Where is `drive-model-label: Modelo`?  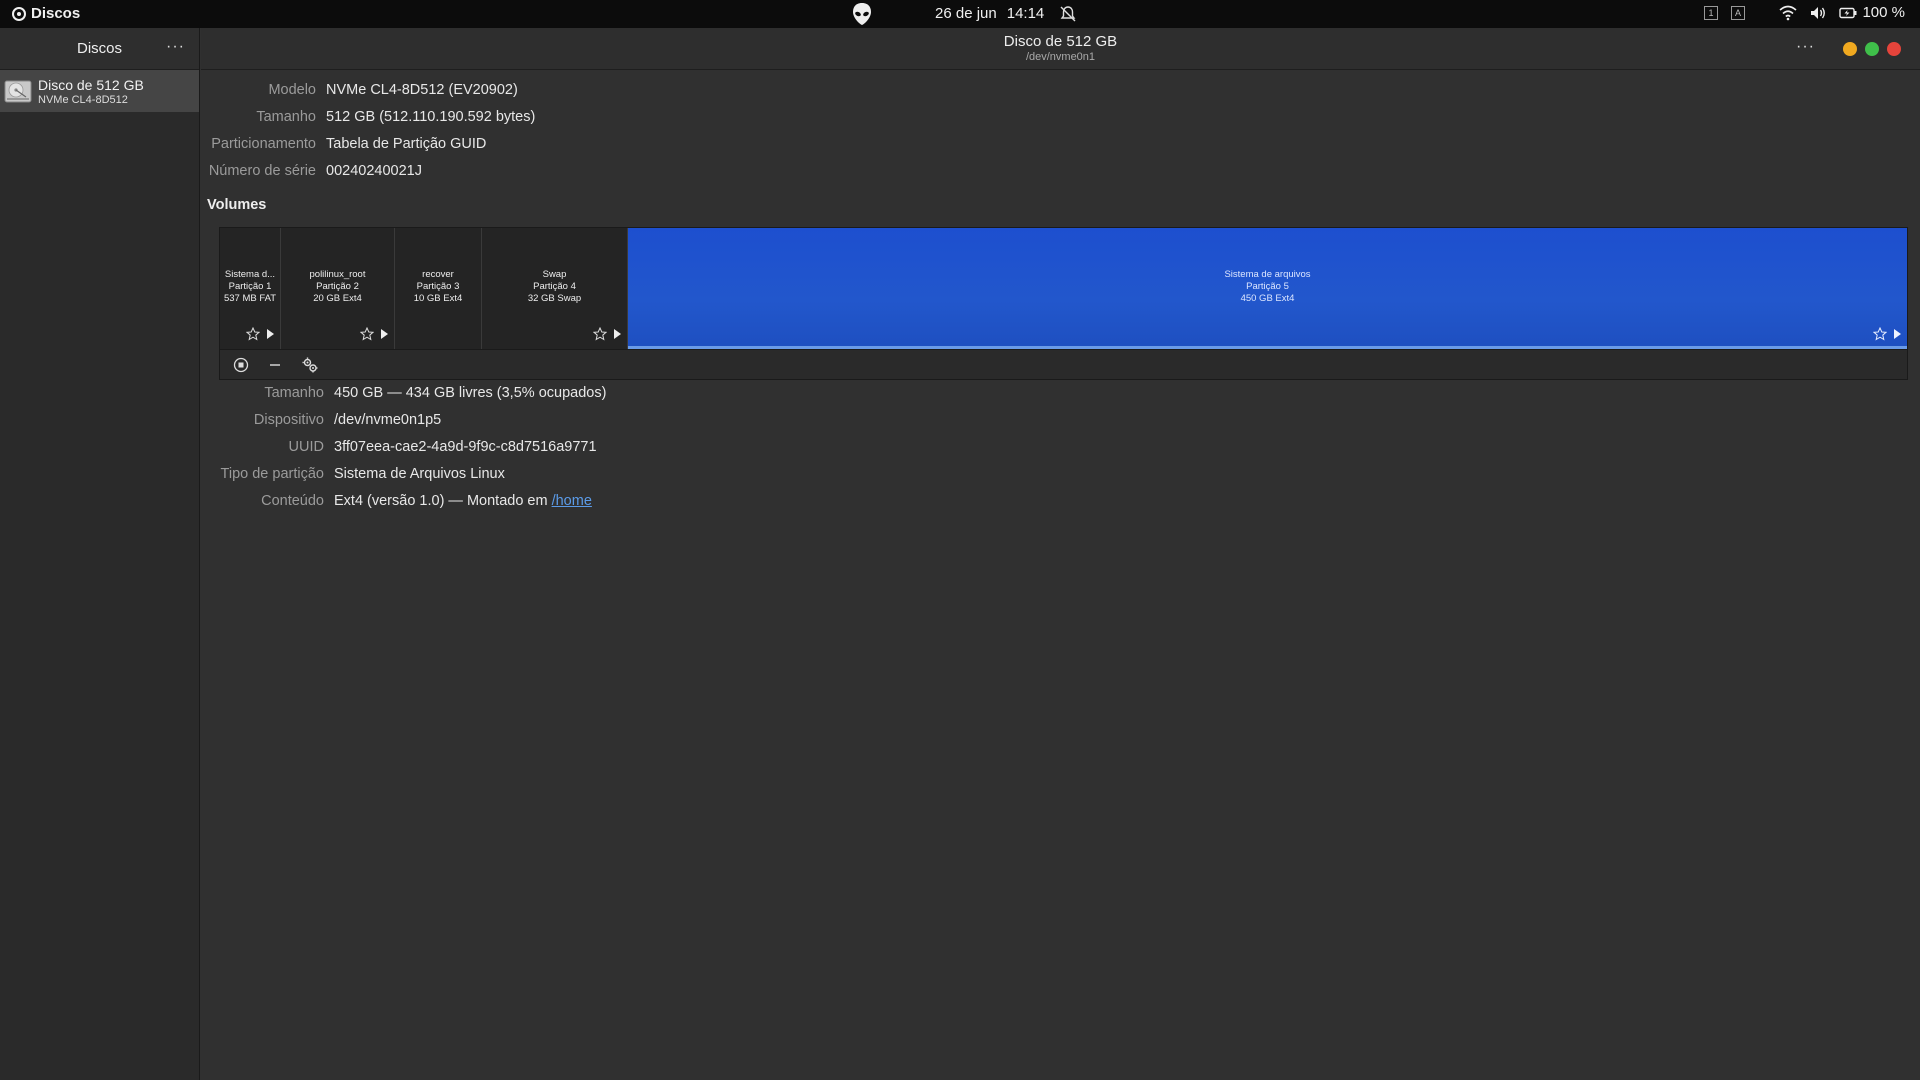 drive-model-label: Modelo is located at coordinates (292, 90).